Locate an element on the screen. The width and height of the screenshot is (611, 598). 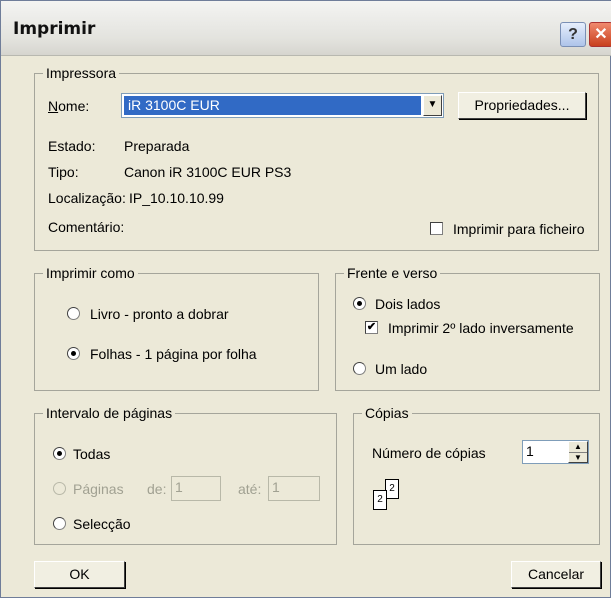
printer-name-label: Nome: is located at coordinates (69, 106).